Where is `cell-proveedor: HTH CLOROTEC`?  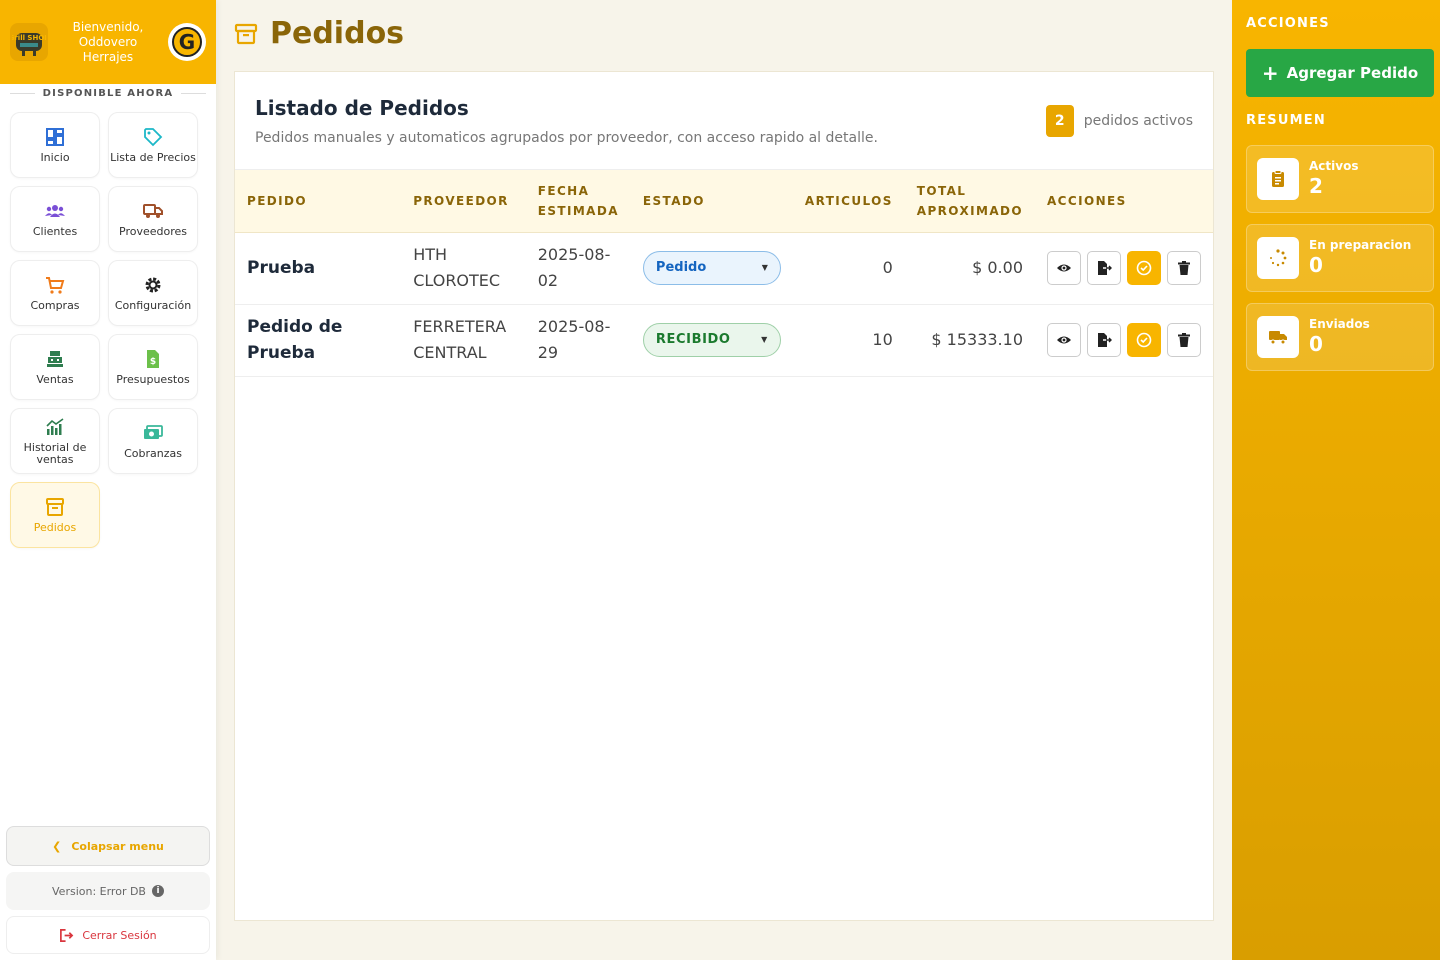
cell-proveedor: HTH CLOROTEC is located at coordinates (457, 267).